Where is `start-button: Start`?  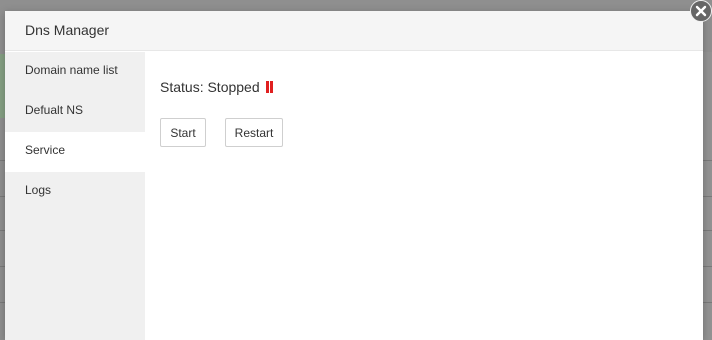 start-button: Start is located at coordinates (183, 132).